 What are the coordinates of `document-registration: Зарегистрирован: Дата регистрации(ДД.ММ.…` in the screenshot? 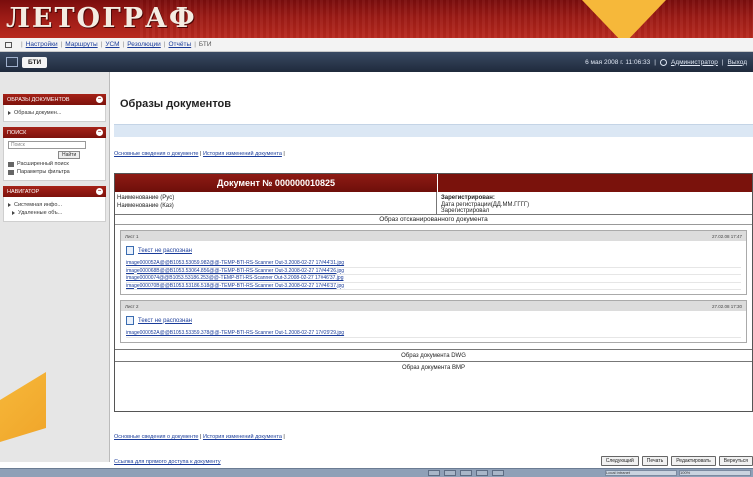 It's located at (594, 203).